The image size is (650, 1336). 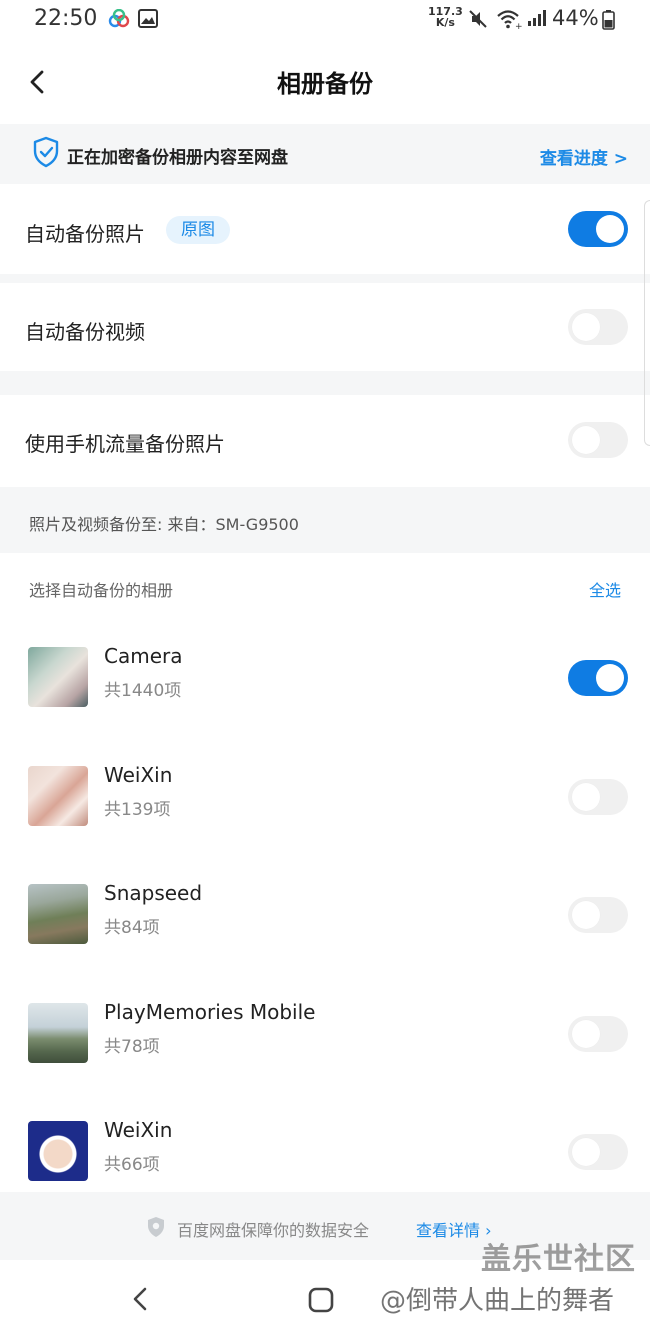 I want to click on auto-backup-photos-toggle, so click(x=598, y=229).